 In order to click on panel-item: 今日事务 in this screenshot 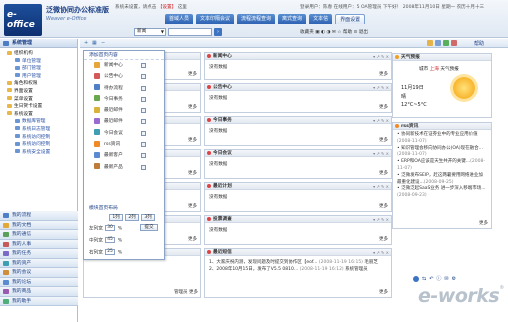, I will do `click(124, 99)`.